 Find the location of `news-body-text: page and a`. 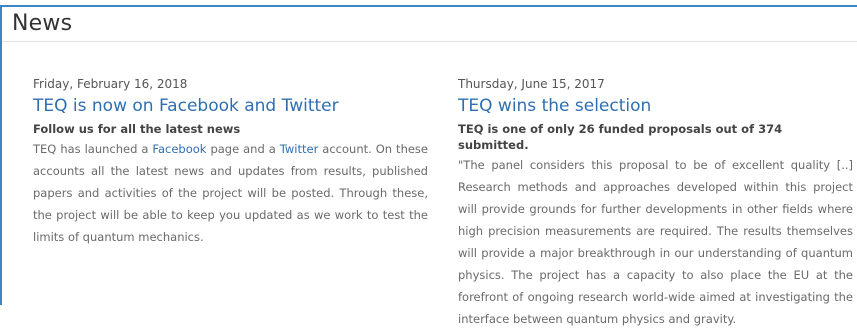

news-body-text: page and a is located at coordinates (243, 149).